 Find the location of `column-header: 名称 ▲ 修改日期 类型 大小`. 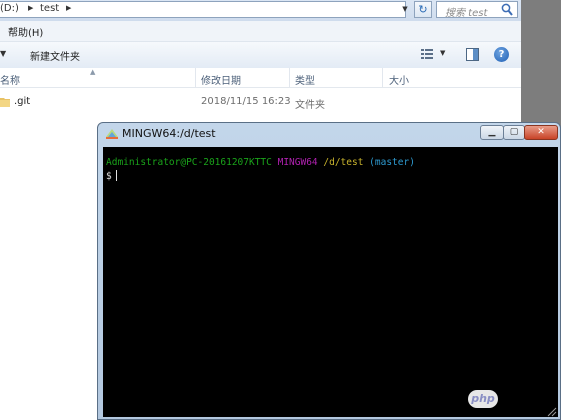

column-header: 名称 ▲ 修改日期 类型 大小 is located at coordinates (260, 78).